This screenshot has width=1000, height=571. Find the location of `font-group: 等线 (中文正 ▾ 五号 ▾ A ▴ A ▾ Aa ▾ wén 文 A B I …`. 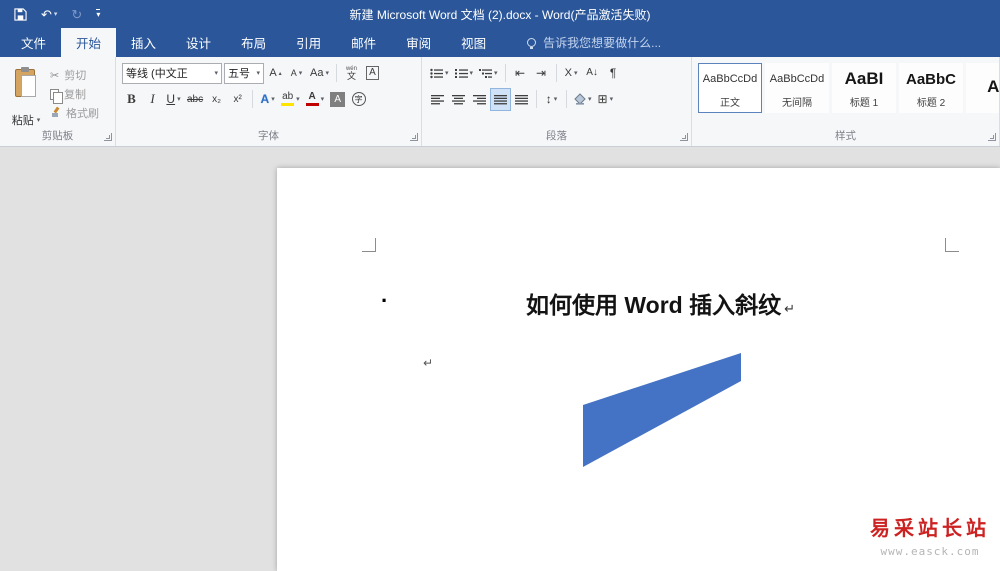

font-group: 等线 (中文正 ▾ 五号 ▾ A ▴ A ▾ Aa ▾ wén 文 A B I … is located at coordinates (269, 101).